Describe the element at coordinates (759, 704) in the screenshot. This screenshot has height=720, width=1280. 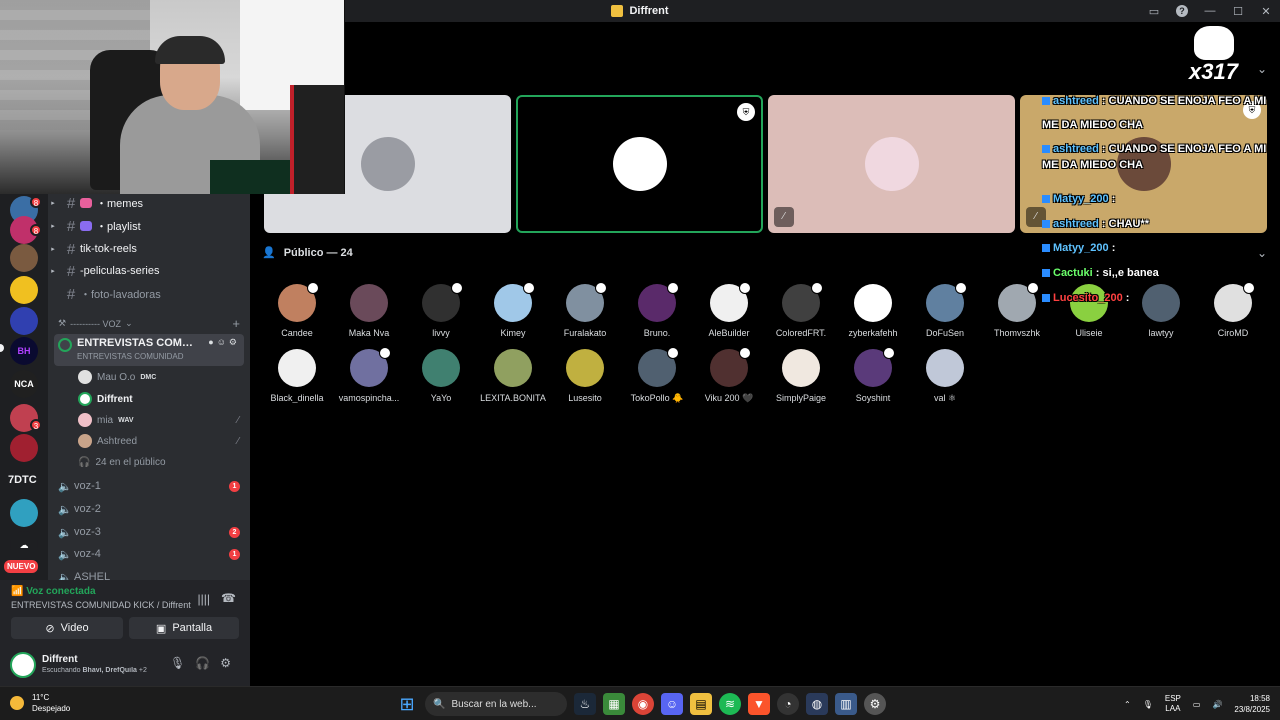
I see `brave-icon: ▼` at that location.